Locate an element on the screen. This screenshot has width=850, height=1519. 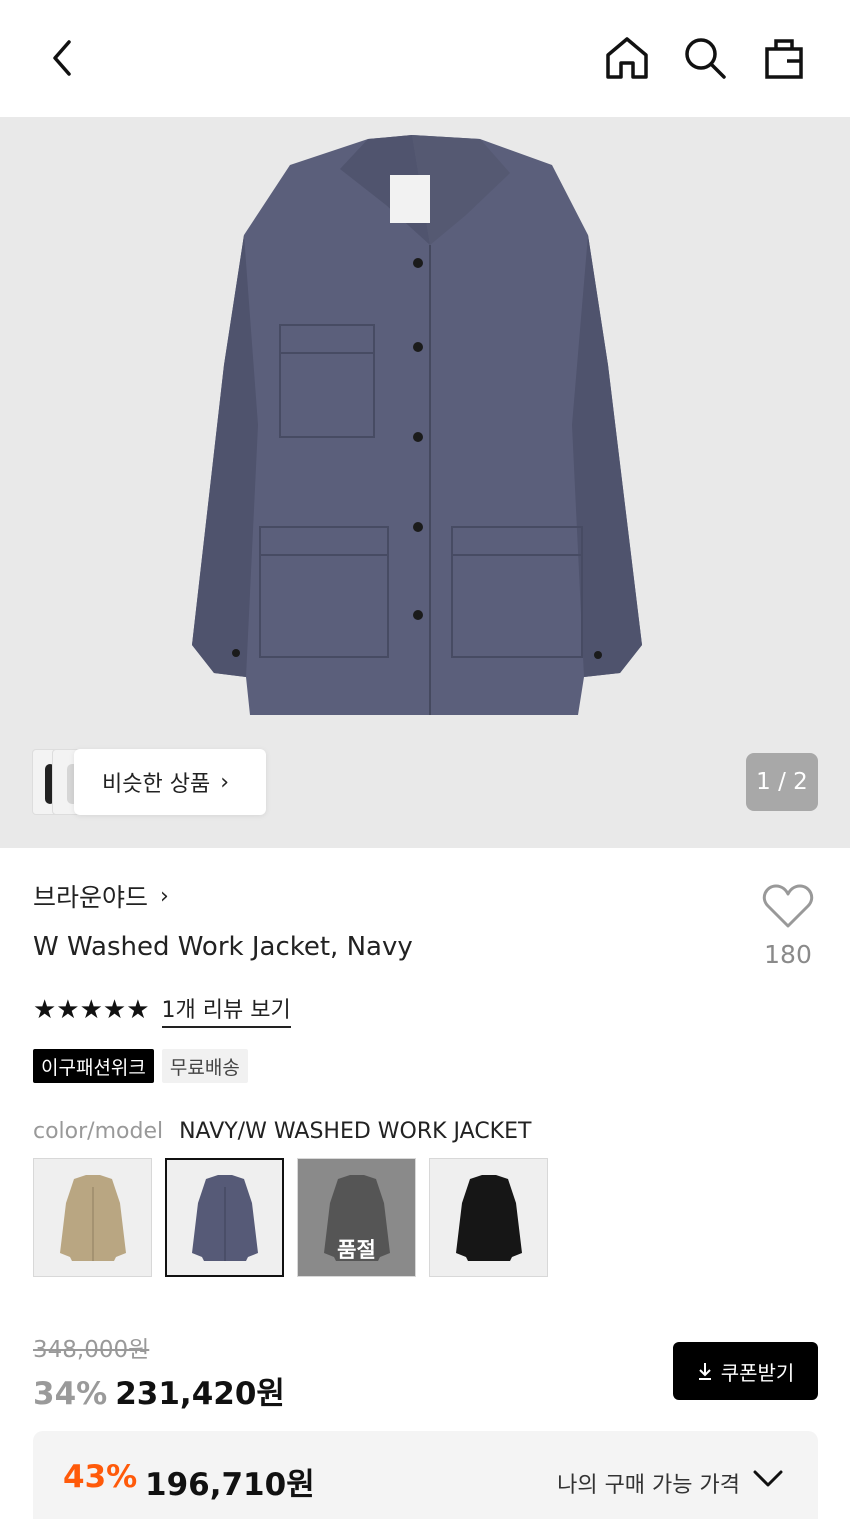
swatch-beige is located at coordinates (92, 1217).